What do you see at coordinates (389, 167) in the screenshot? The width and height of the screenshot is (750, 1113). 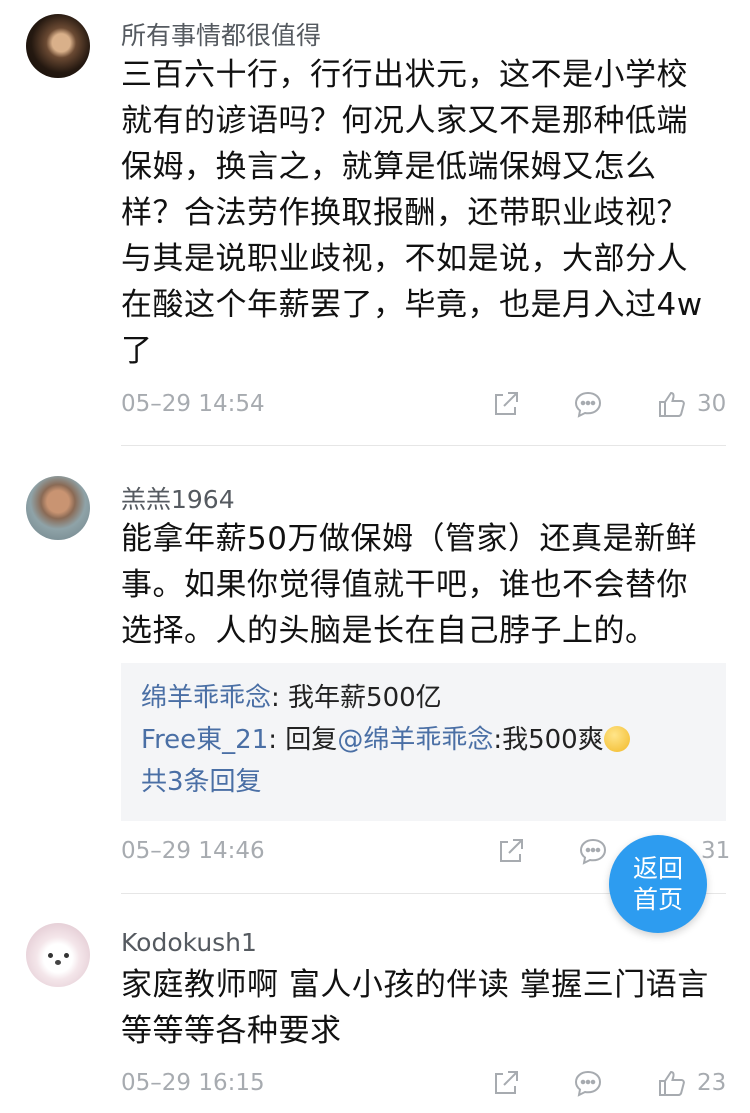 I see `comment-line: 保姆，换言之，就算是低端保姆又怎么` at bounding box center [389, 167].